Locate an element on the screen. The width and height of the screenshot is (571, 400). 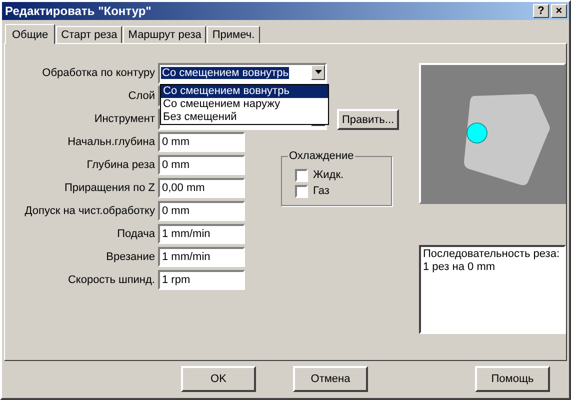
summary-line: Последовательность реза: is located at coordinates (491, 254).